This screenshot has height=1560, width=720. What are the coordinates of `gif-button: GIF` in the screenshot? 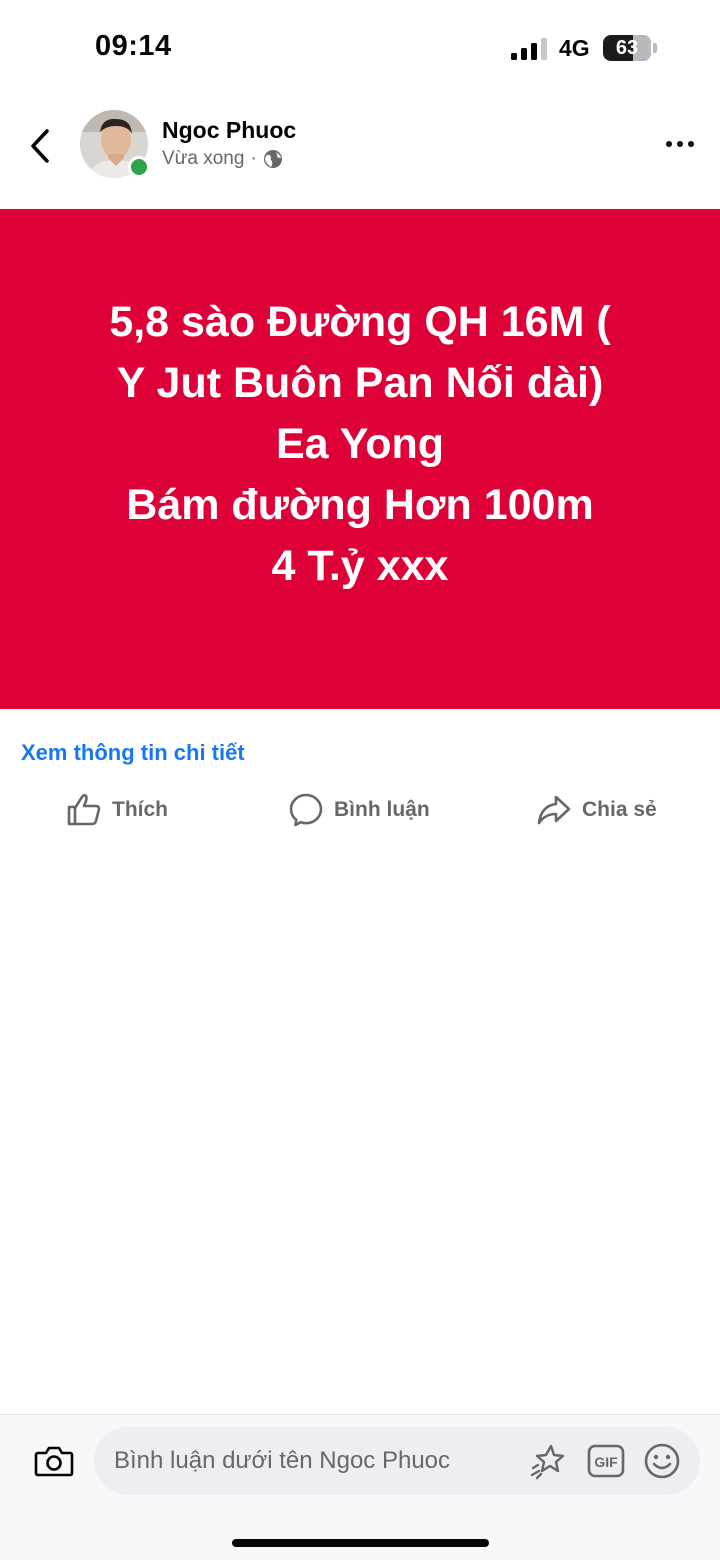 It's located at (606, 1461).